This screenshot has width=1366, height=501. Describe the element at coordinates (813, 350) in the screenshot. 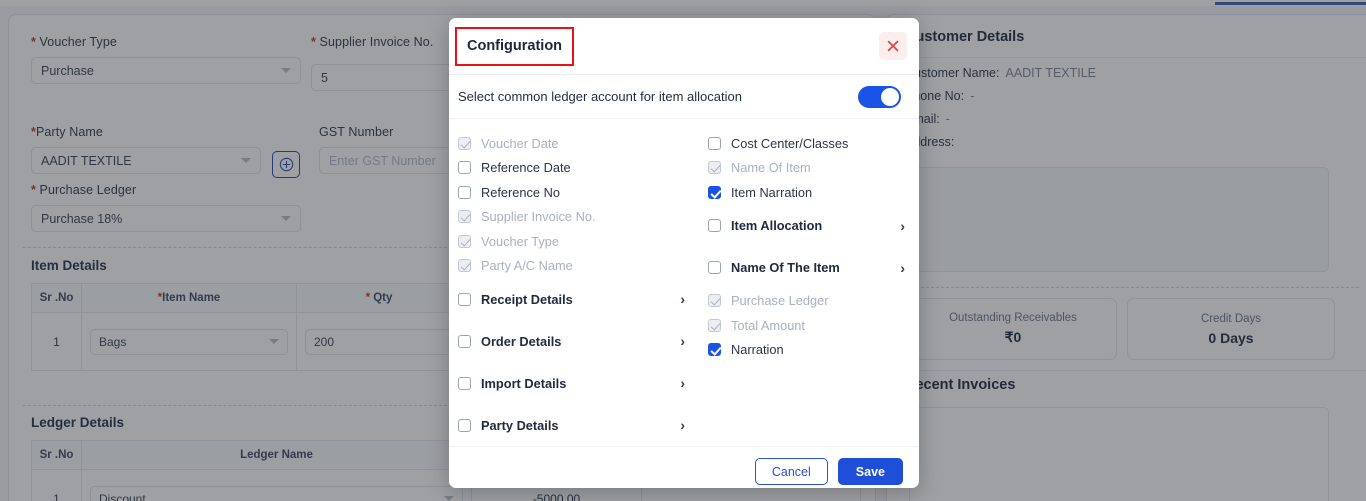

I see `right-option-row: Narration` at that location.